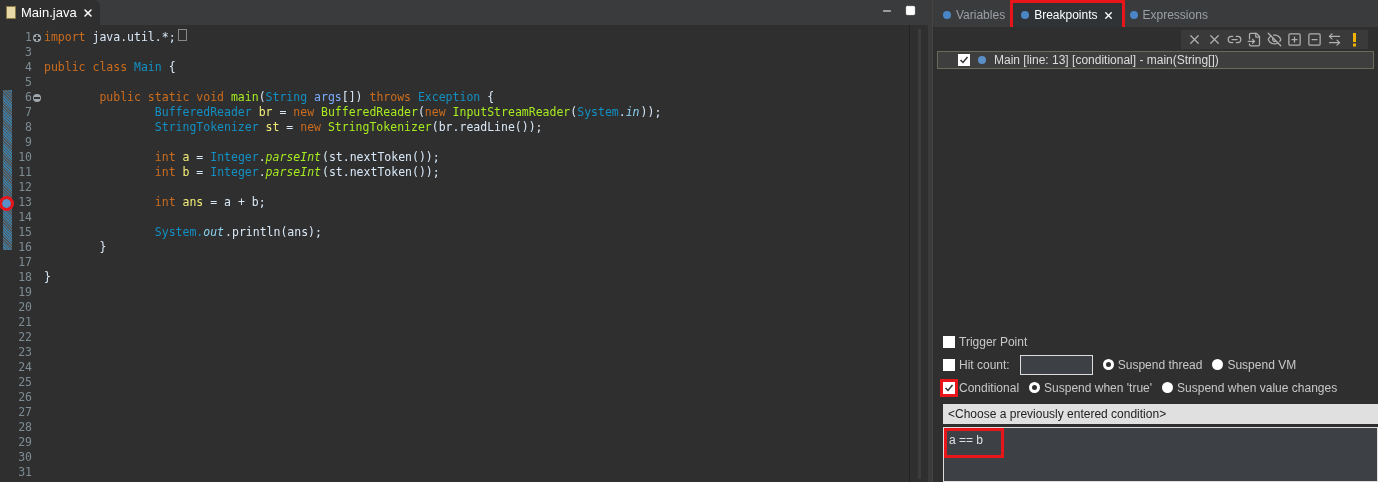  Describe the element at coordinates (24, 427) in the screenshot. I see `line-number: 28` at that location.